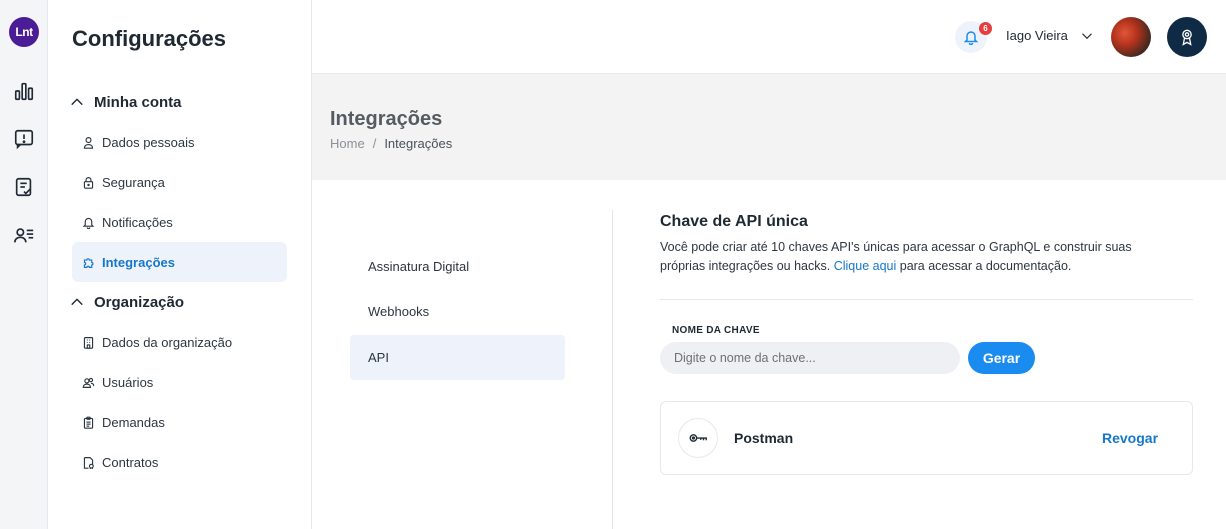  Describe the element at coordinates (149, 38) in the screenshot. I see `settings-title: Configurações` at that location.